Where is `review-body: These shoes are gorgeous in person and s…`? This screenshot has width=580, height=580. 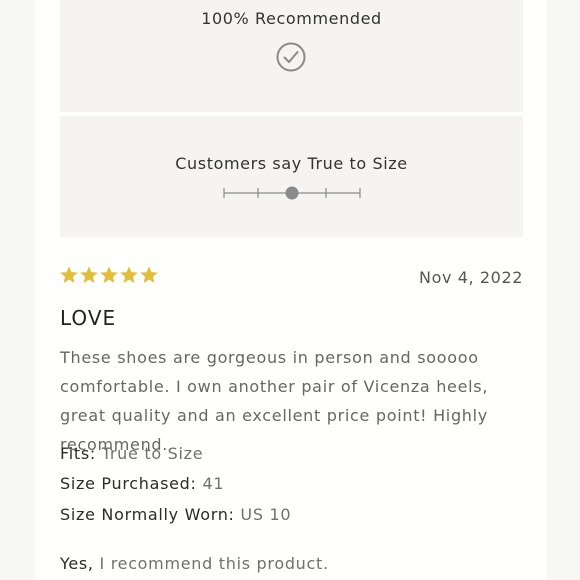
review-body: These shoes are gorgeous in person and s… is located at coordinates (274, 401).